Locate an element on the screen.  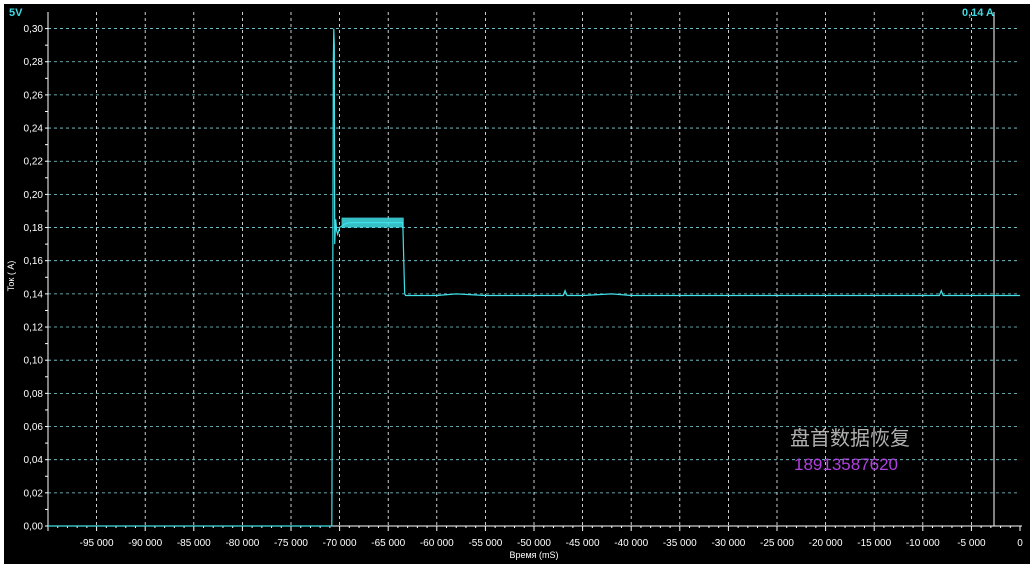
y-tick-label: 0,10 is located at coordinates (34, 361).